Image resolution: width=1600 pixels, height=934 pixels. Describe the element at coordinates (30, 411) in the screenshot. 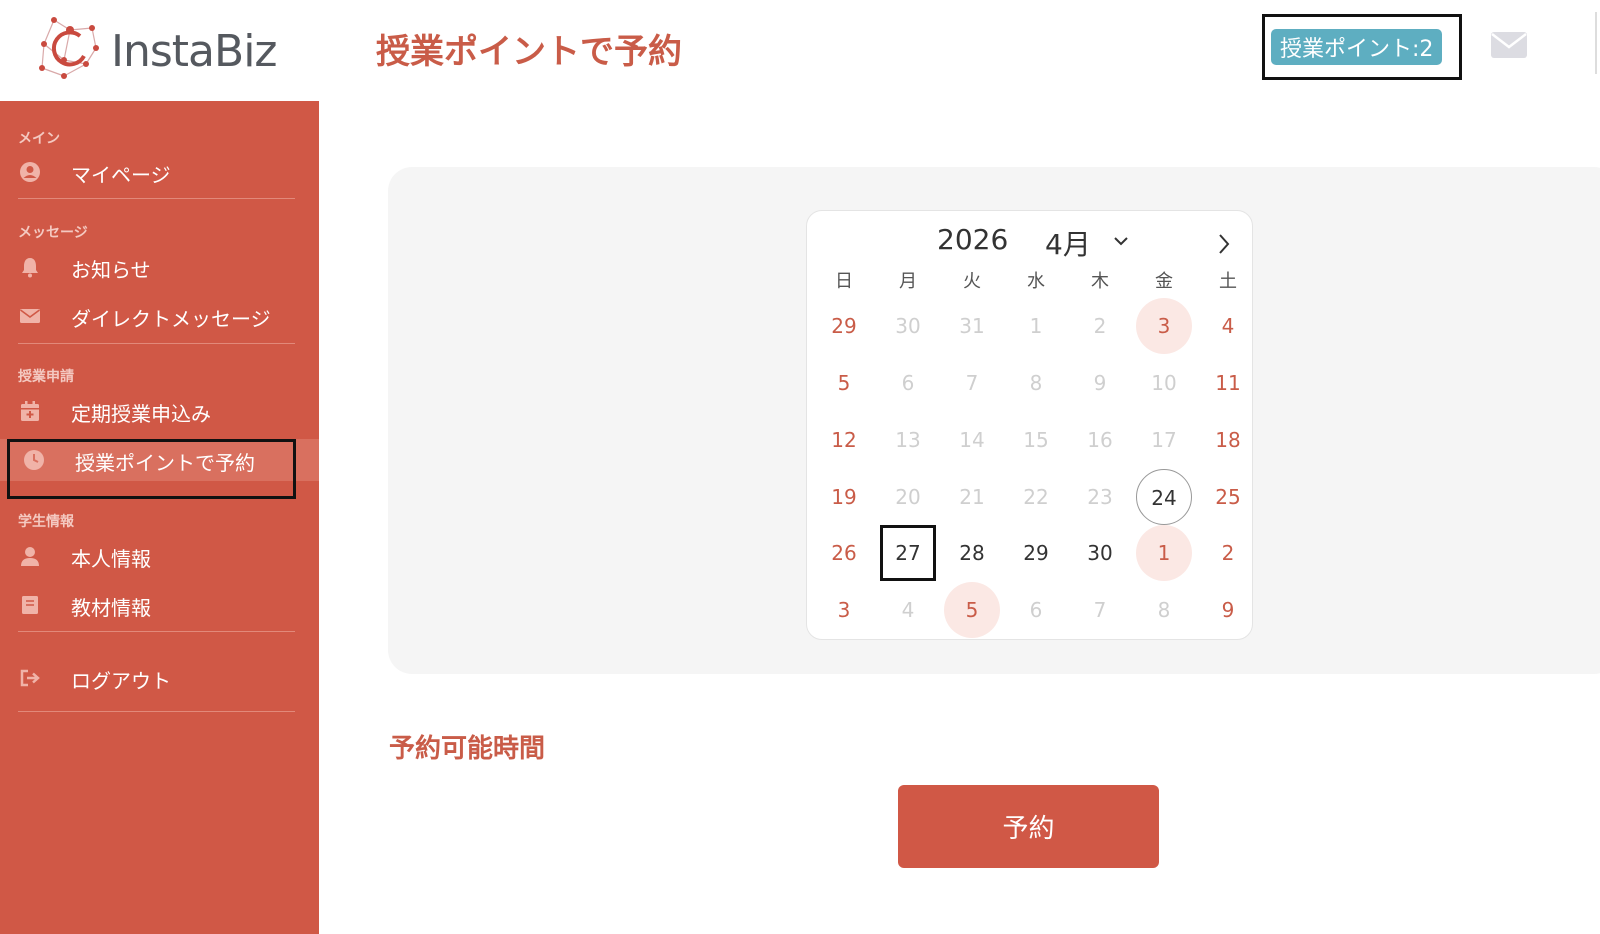

I see `calendar-plus-icon` at that location.